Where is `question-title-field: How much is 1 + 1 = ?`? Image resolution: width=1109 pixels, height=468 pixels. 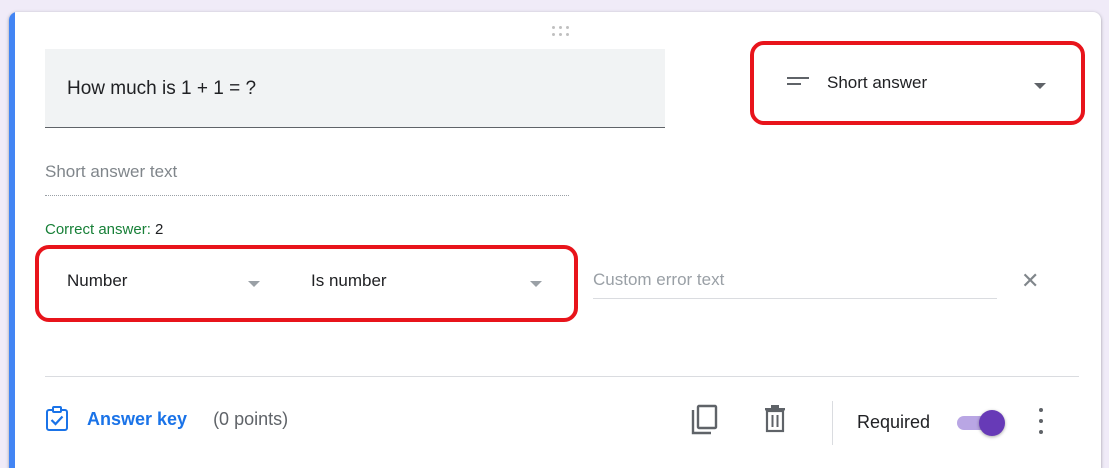 question-title-field: How much is 1 + 1 = ? is located at coordinates (355, 88).